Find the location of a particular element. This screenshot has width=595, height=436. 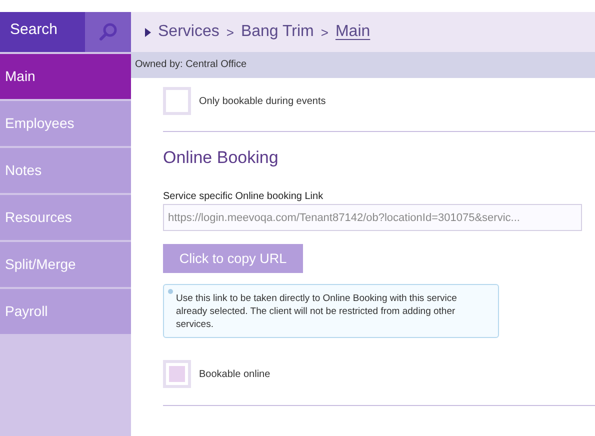

sidebar-item: Notes is located at coordinates (65, 170).